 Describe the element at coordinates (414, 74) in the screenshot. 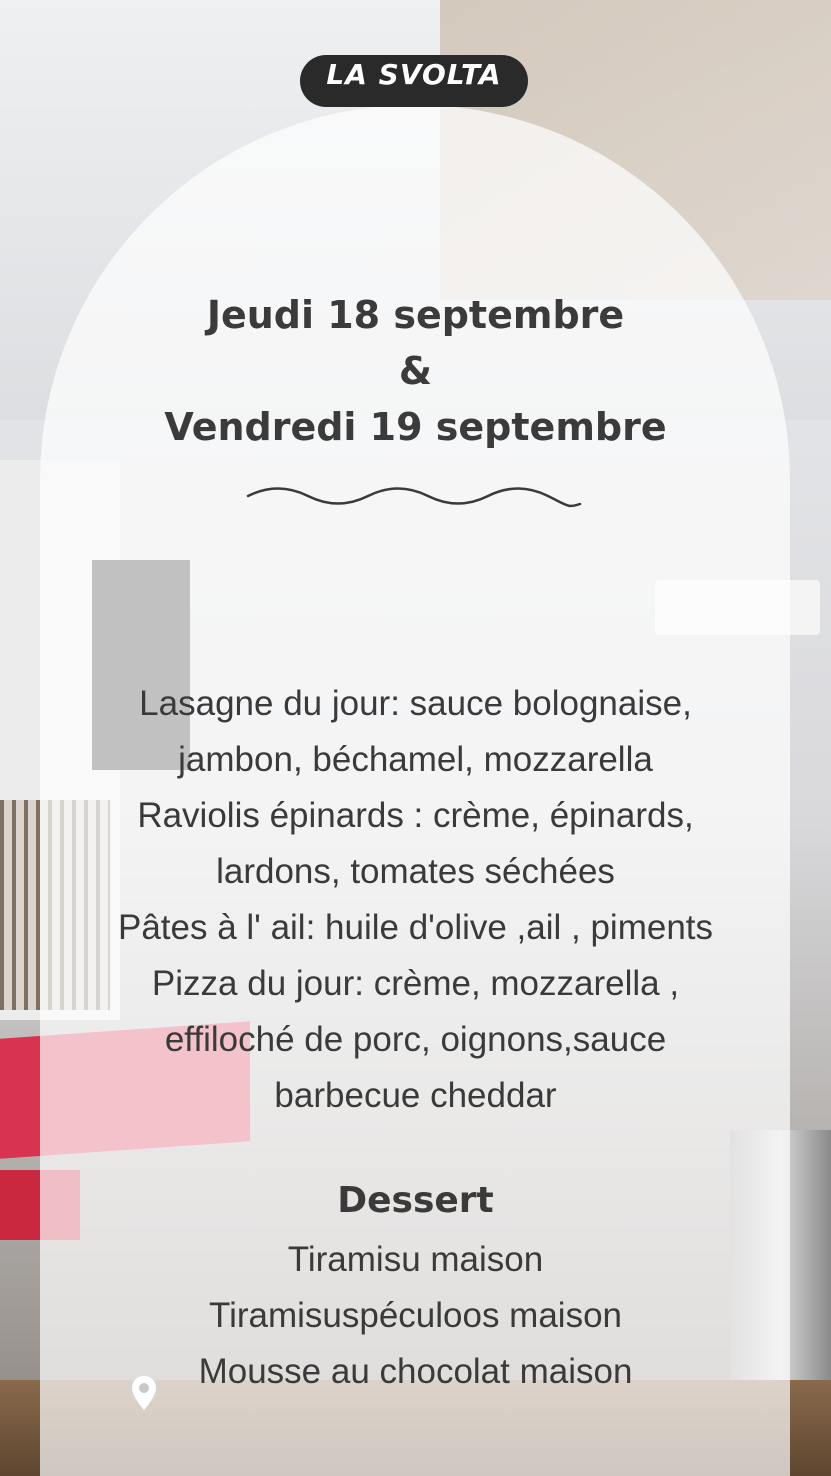

I see `brand-name: LA SVOLTA` at that location.